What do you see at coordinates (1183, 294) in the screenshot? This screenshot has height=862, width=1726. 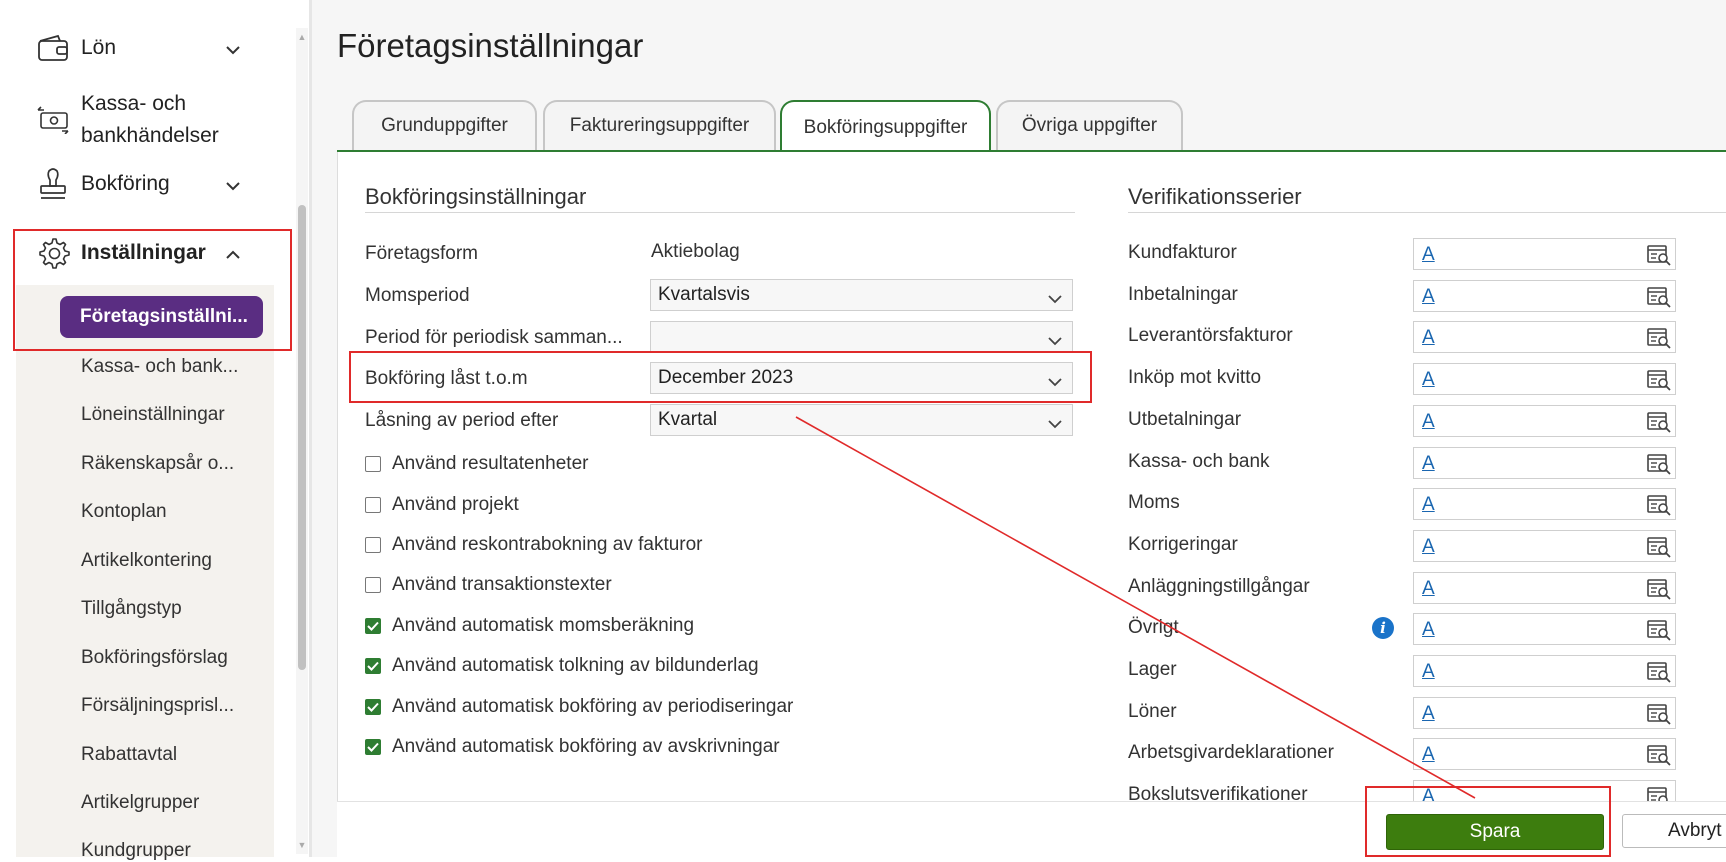 I see `verification-label: Inbetalningar` at bounding box center [1183, 294].